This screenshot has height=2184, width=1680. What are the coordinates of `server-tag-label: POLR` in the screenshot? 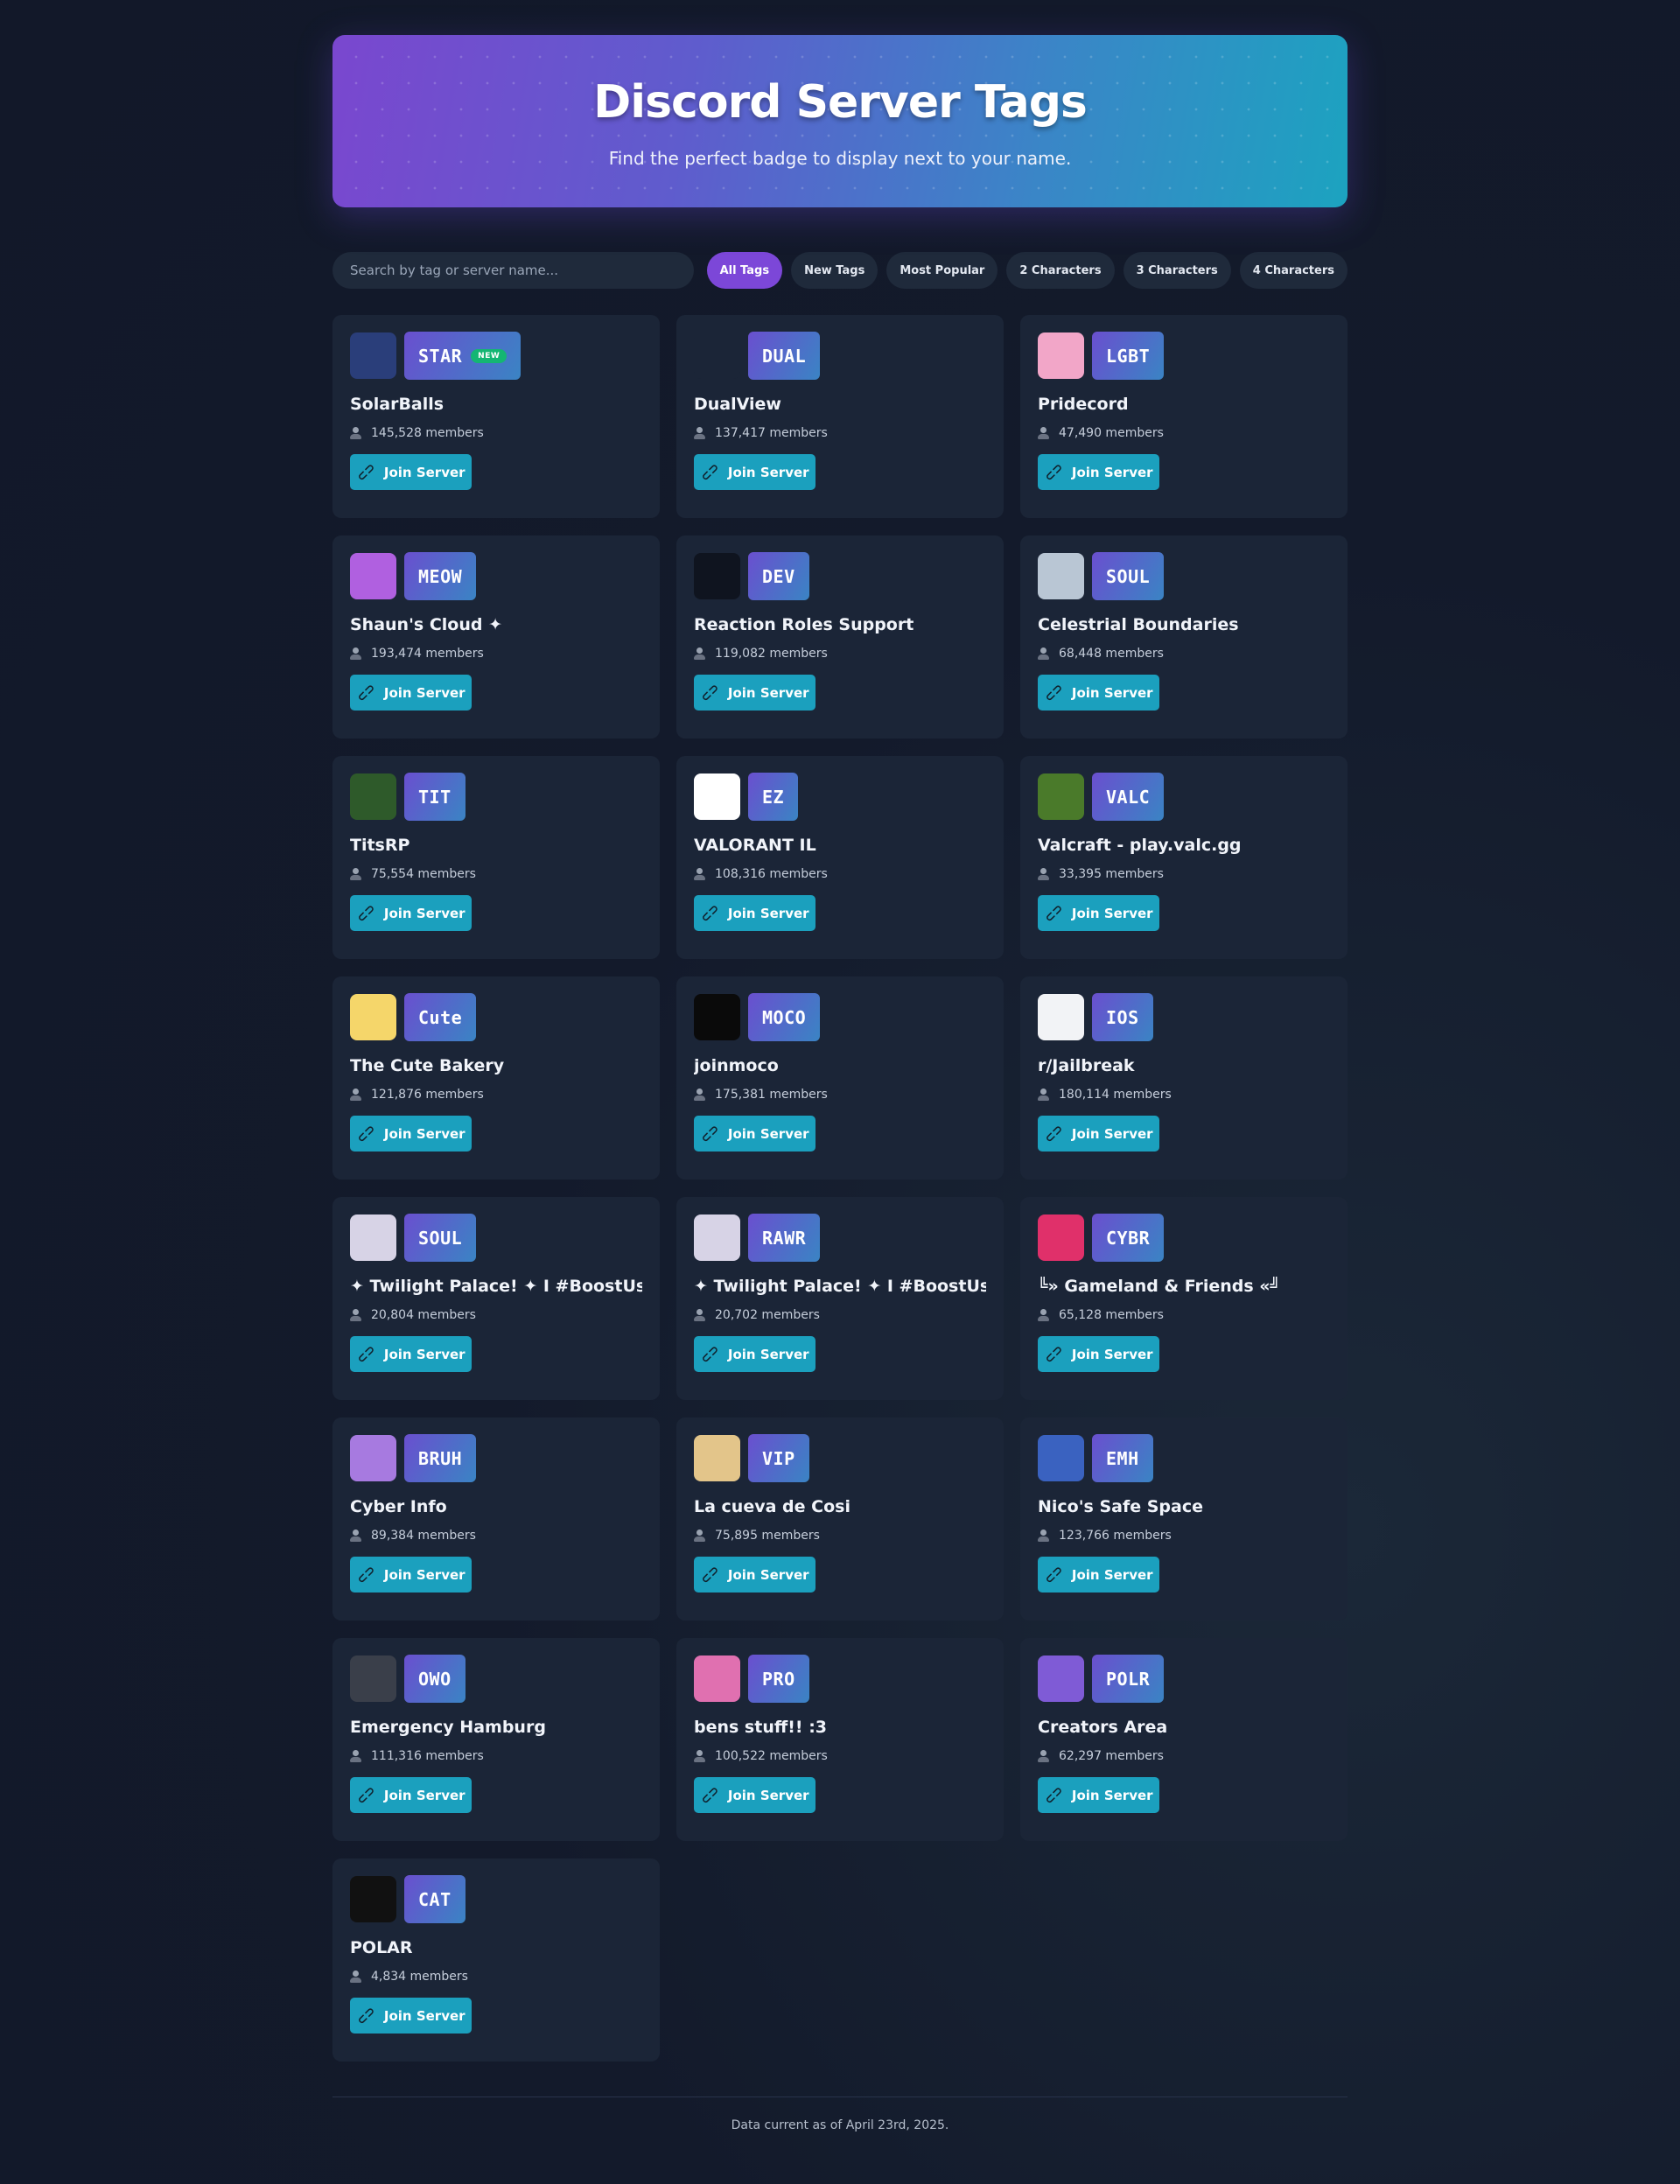 It's located at (1128, 1679).